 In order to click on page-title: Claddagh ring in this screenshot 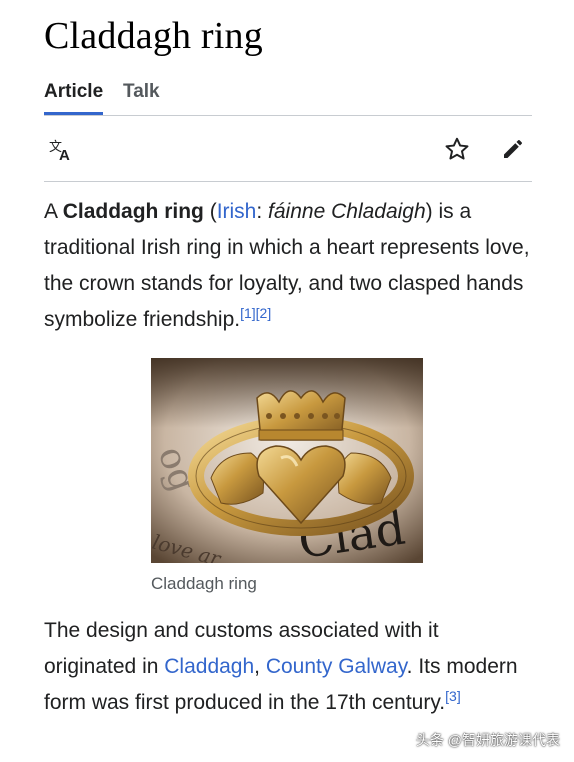, I will do `click(153, 36)`.